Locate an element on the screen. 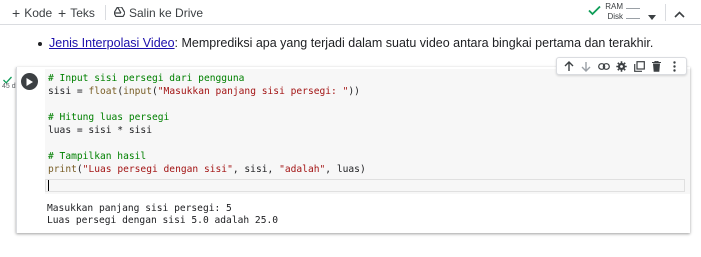 Image resolution: width=701 pixels, height=257 pixels. mirror-cell-icon is located at coordinates (639, 66).